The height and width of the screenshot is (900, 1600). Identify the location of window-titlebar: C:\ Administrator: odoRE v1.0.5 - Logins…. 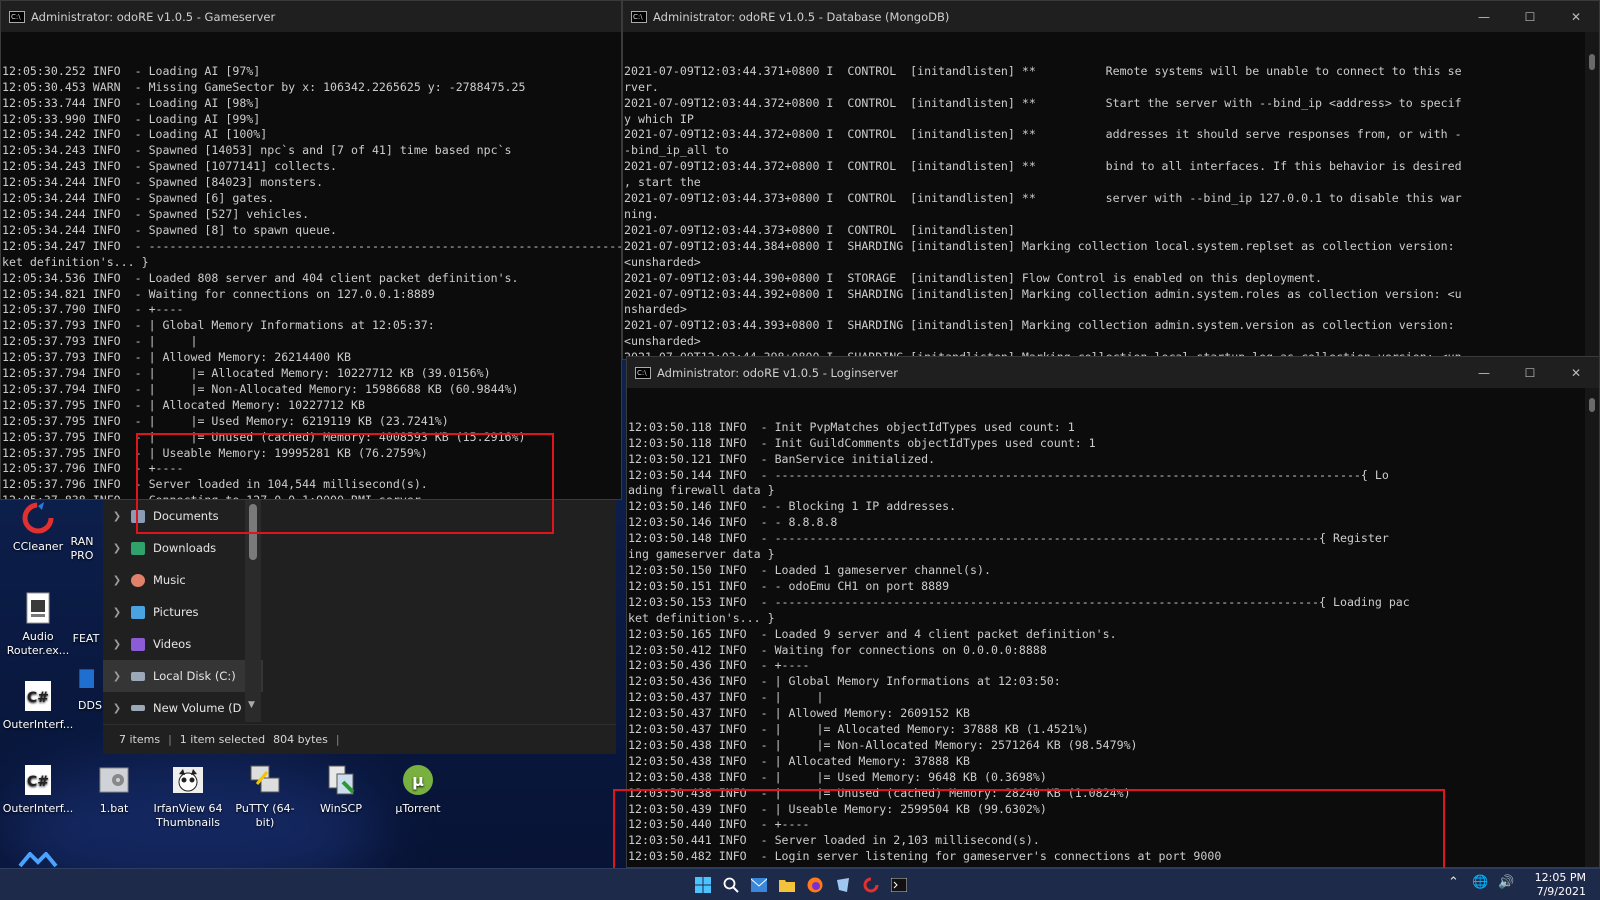
(1113, 372).